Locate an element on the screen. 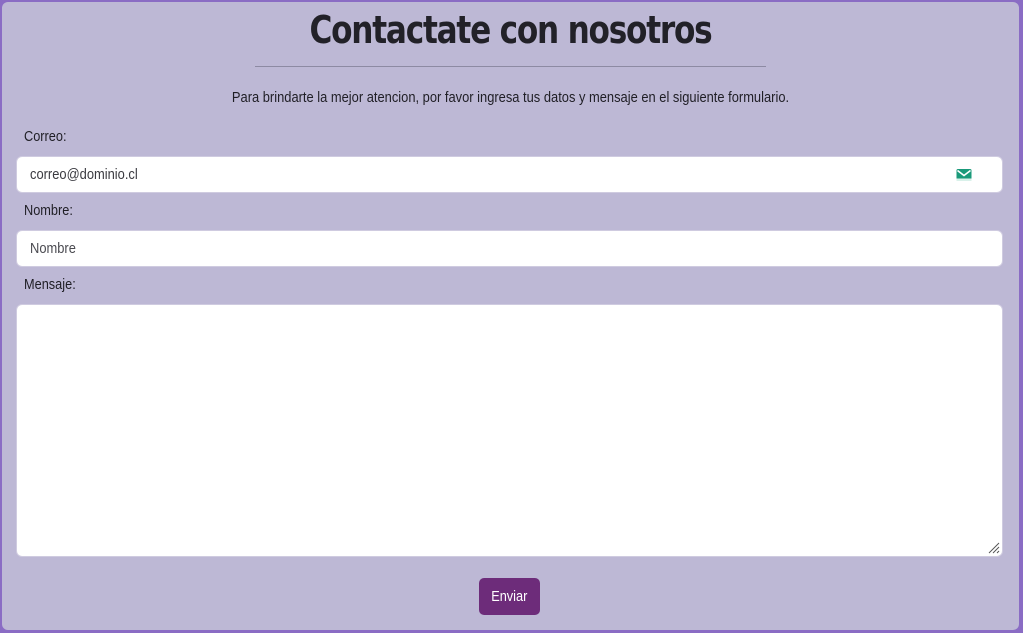  email-label: Correo: is located at coordinates (45, 136).